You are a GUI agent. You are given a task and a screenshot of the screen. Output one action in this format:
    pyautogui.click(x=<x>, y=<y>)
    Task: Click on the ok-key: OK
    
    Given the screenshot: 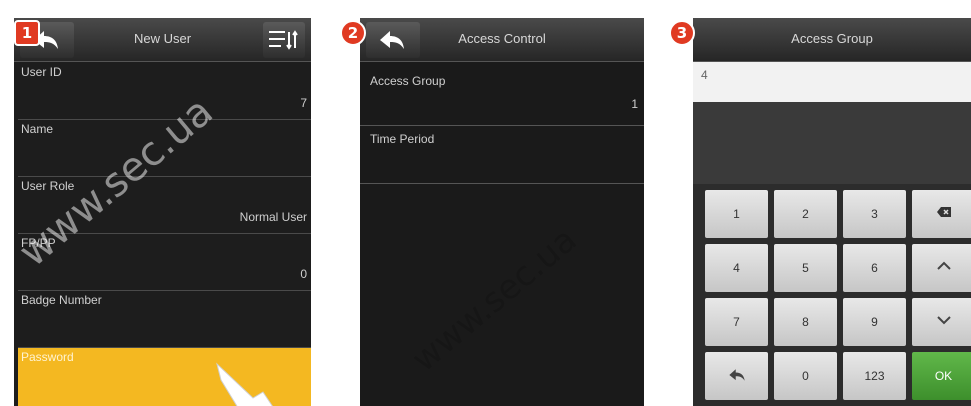 What is the action you would take?
    pyautogui.click(x=941, y=376)
    